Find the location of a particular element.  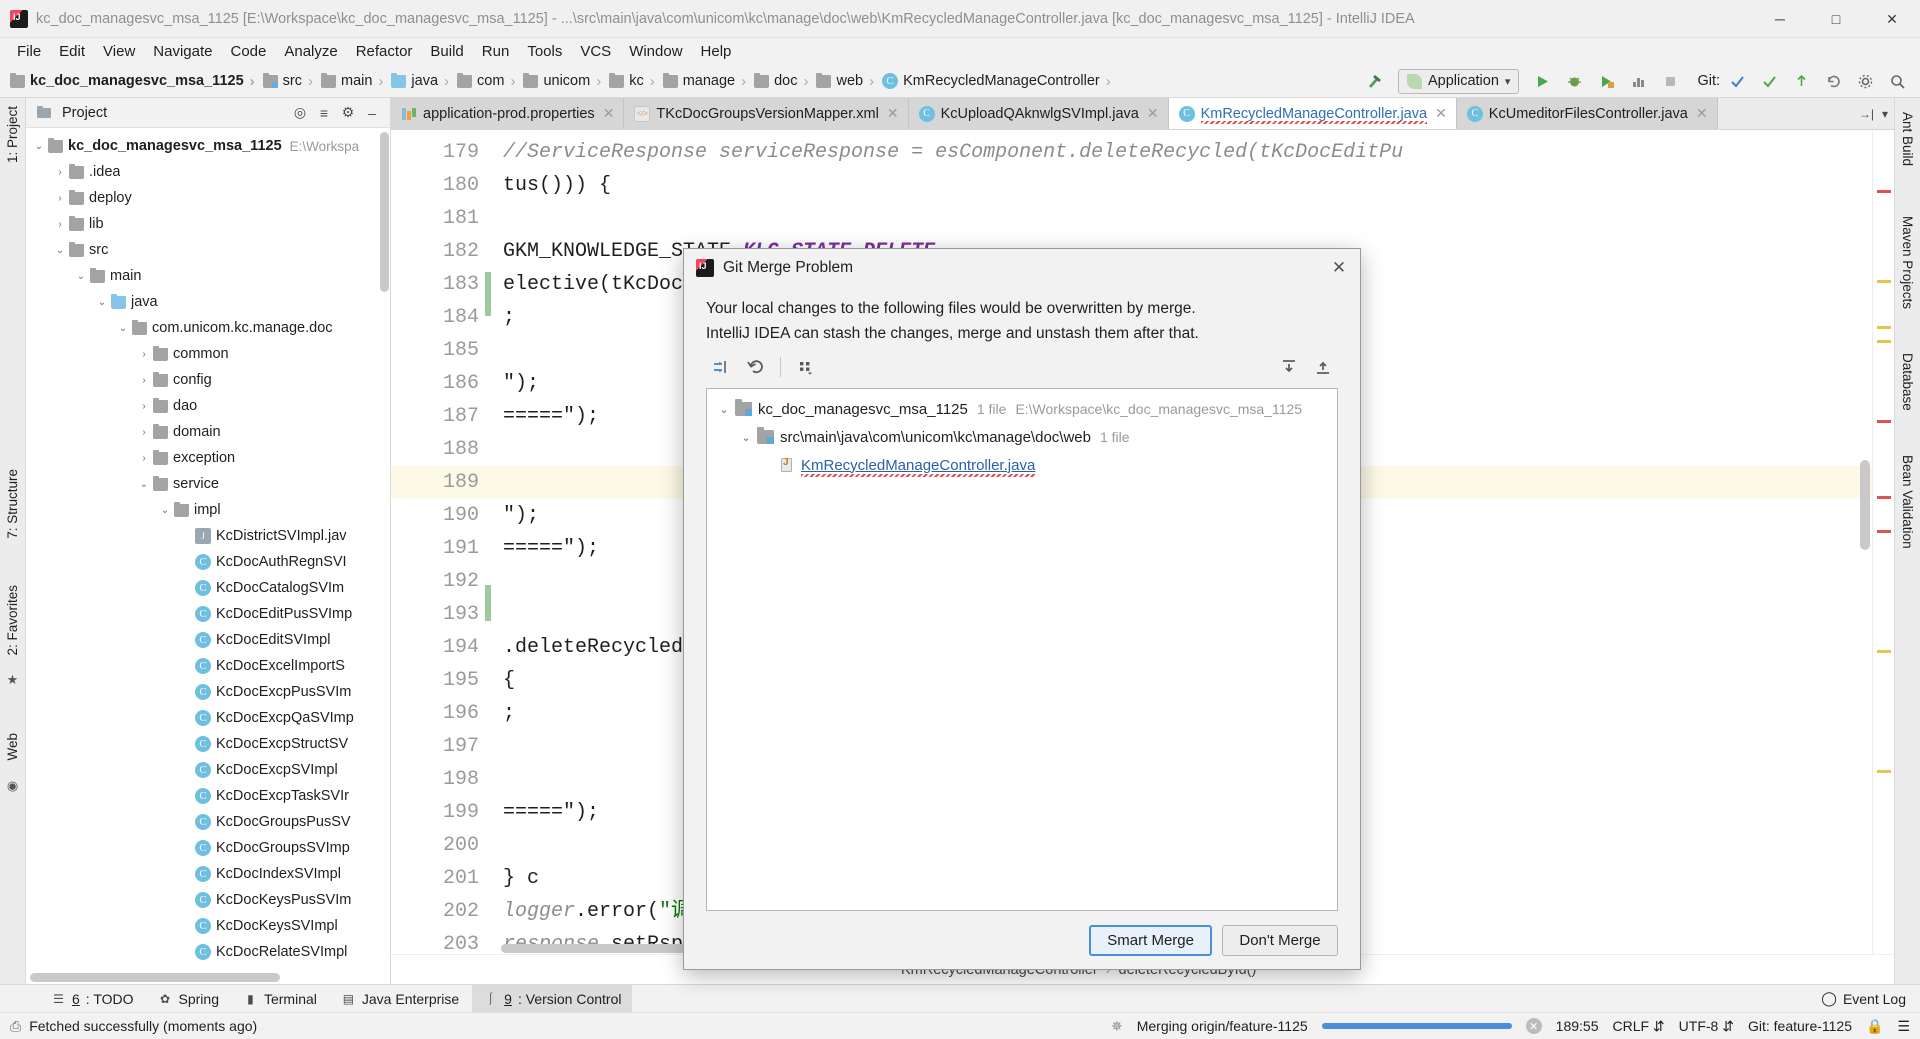

tab-overflow-control: →| ▾ is located at coordinates (1873, 113).